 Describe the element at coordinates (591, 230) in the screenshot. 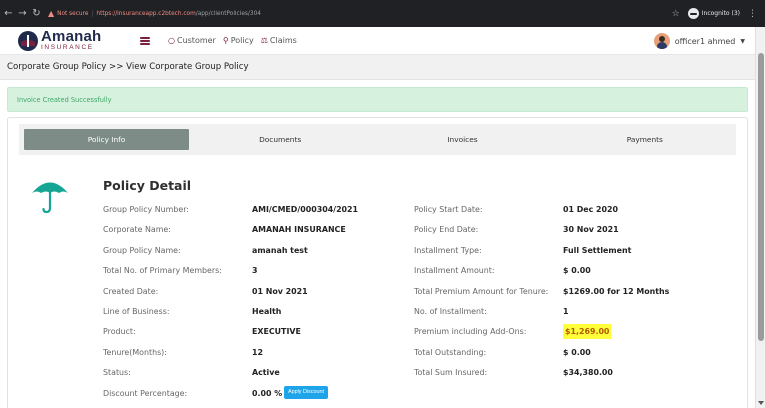

I see `detail-value: 30 Nov 2021` at that location.